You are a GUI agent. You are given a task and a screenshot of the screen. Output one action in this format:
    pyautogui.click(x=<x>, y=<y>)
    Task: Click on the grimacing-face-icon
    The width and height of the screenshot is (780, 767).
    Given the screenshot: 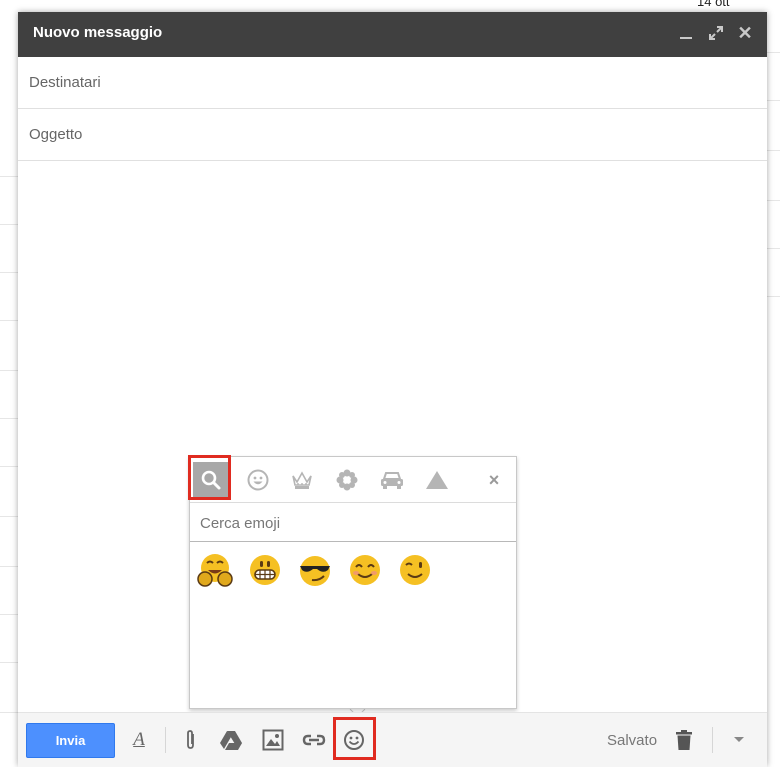 What is the action you would take?
    pyautogui.click(x=265, y=570)
    